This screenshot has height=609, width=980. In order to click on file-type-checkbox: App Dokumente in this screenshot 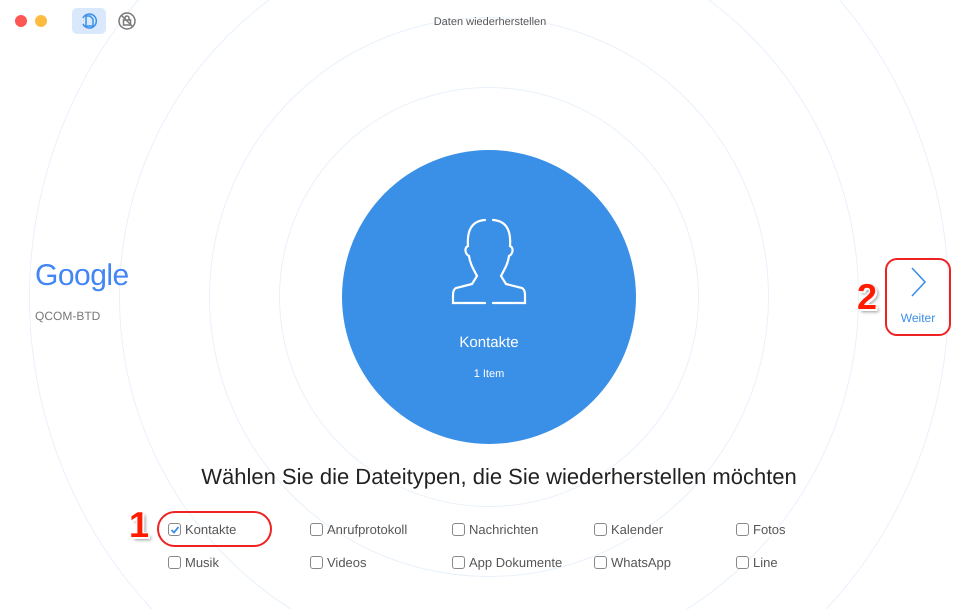, I will do `click(507, 562)`.